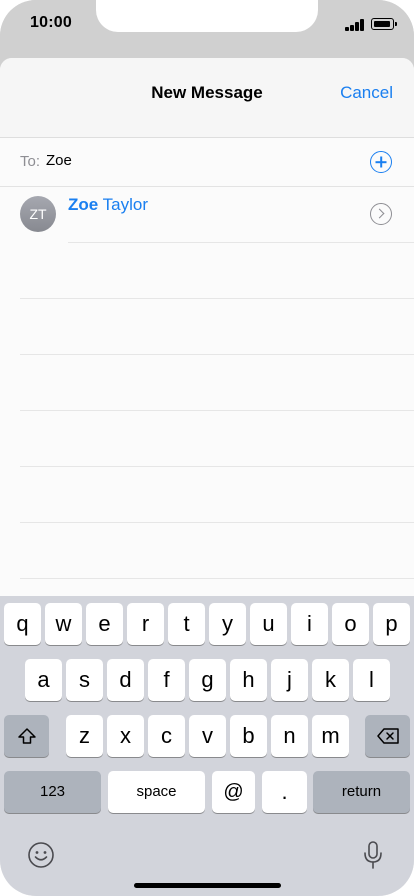 The height and width of the screenshot is (896, 414). I want to click on key-f: f, so click(166, 680).